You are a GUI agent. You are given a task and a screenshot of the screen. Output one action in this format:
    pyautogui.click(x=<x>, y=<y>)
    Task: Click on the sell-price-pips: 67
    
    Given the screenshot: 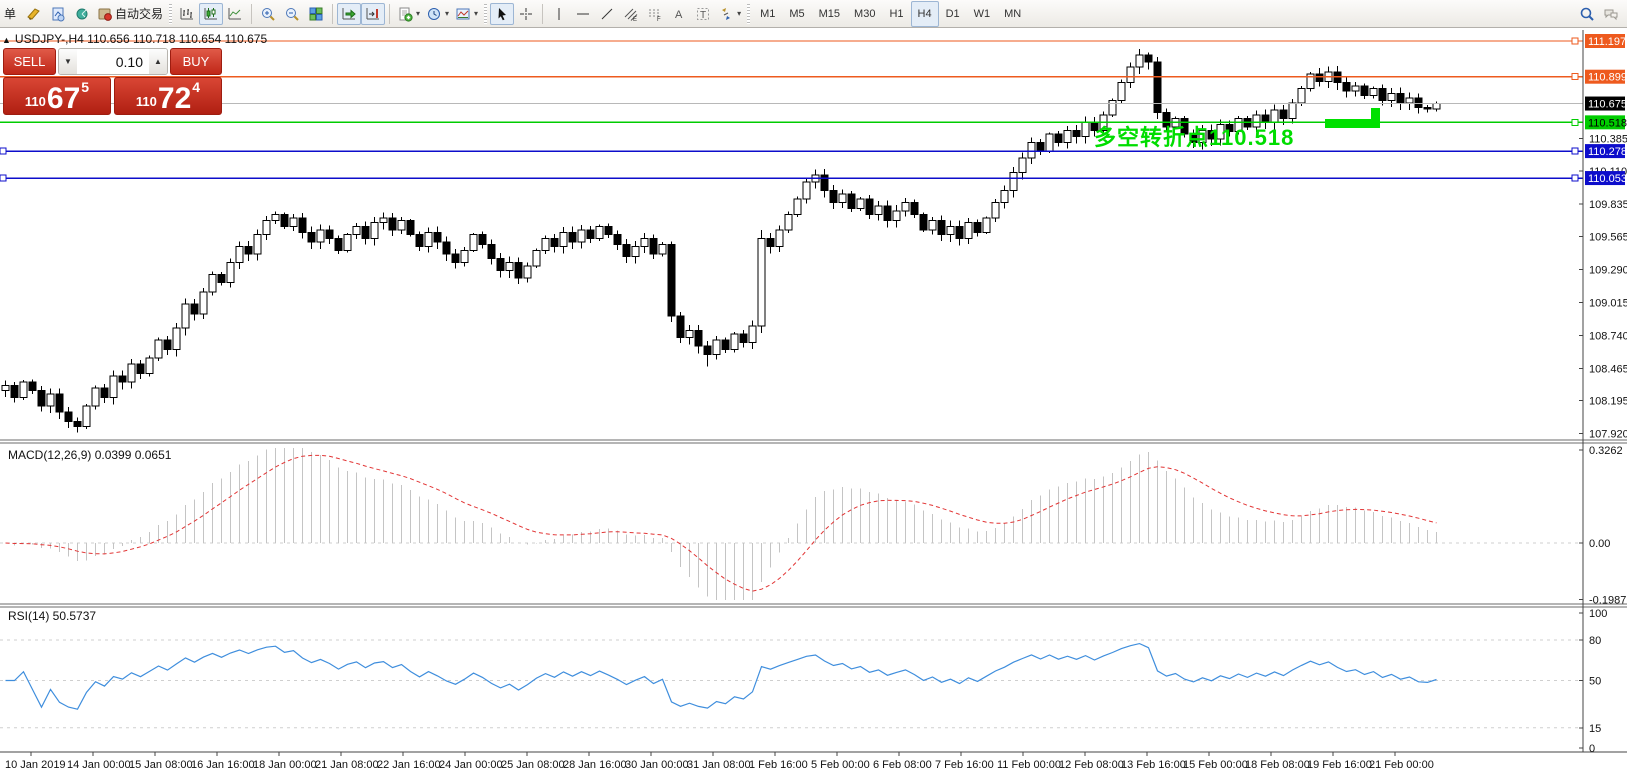 What is the action you would take?
    pyautogui.click(x=63, y=98)
    